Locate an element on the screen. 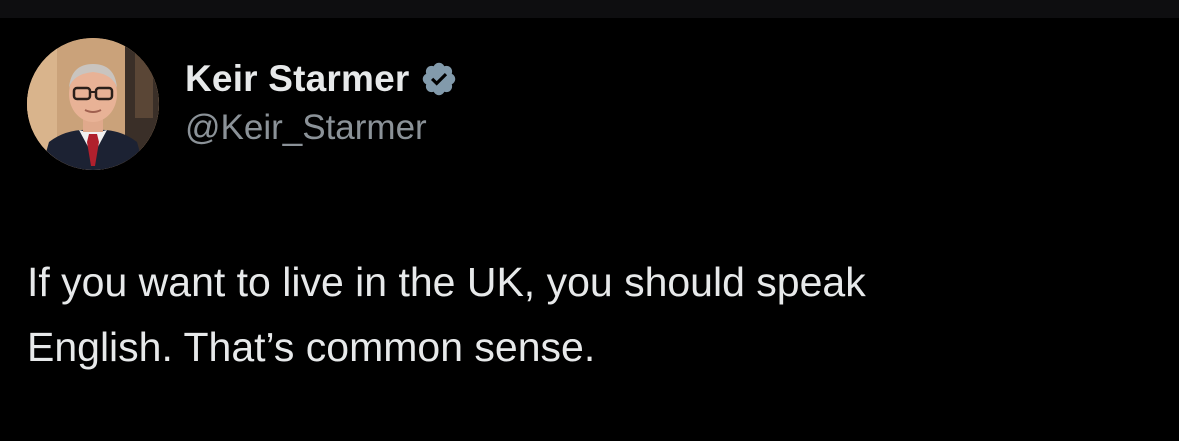  handle: @Keir_Starmer is located at coordinates (321, 128).